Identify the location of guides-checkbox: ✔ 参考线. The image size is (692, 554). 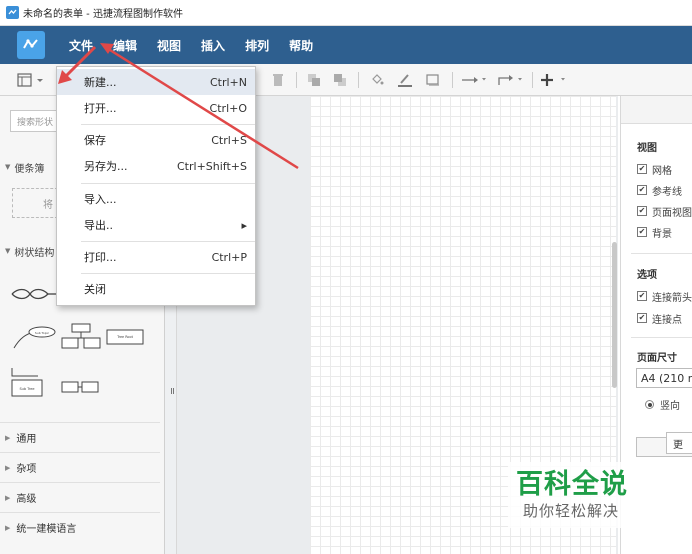
(659, 190).